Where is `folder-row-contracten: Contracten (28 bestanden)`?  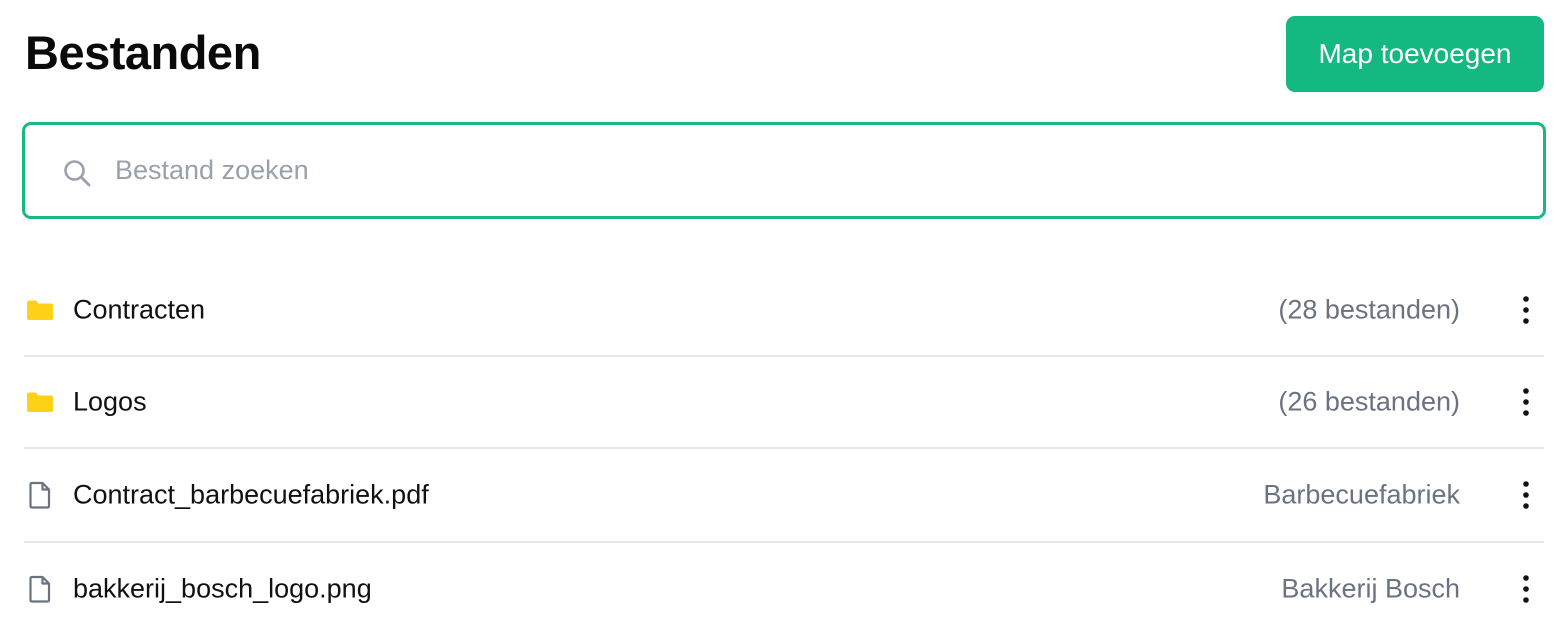 folder-row-contracten: Contracten (28 bestanden) is located at coordinates (784, 311).